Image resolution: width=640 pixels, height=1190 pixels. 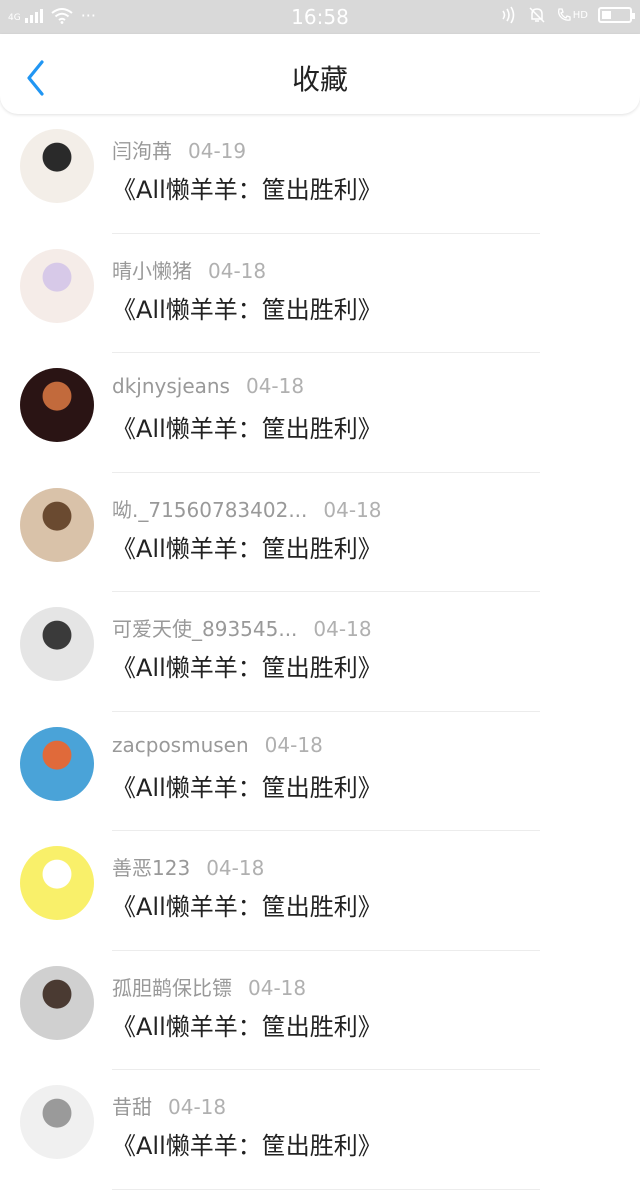 I want to click on list-item: 善恶123 04-18 《All懒羊羊：筐出胜利》, so click(x=320, y=891).